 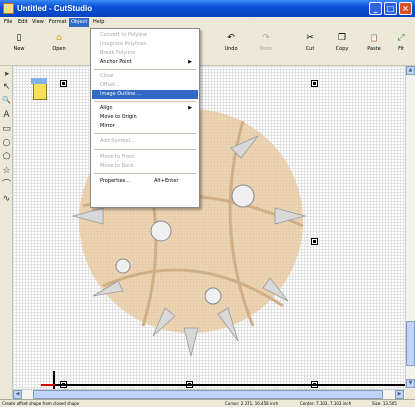 What do you see at coordinates (166, 181) in the screenshot?
I see `properties-shortcut: Alt+Enter` at bounding box center [166, 181].